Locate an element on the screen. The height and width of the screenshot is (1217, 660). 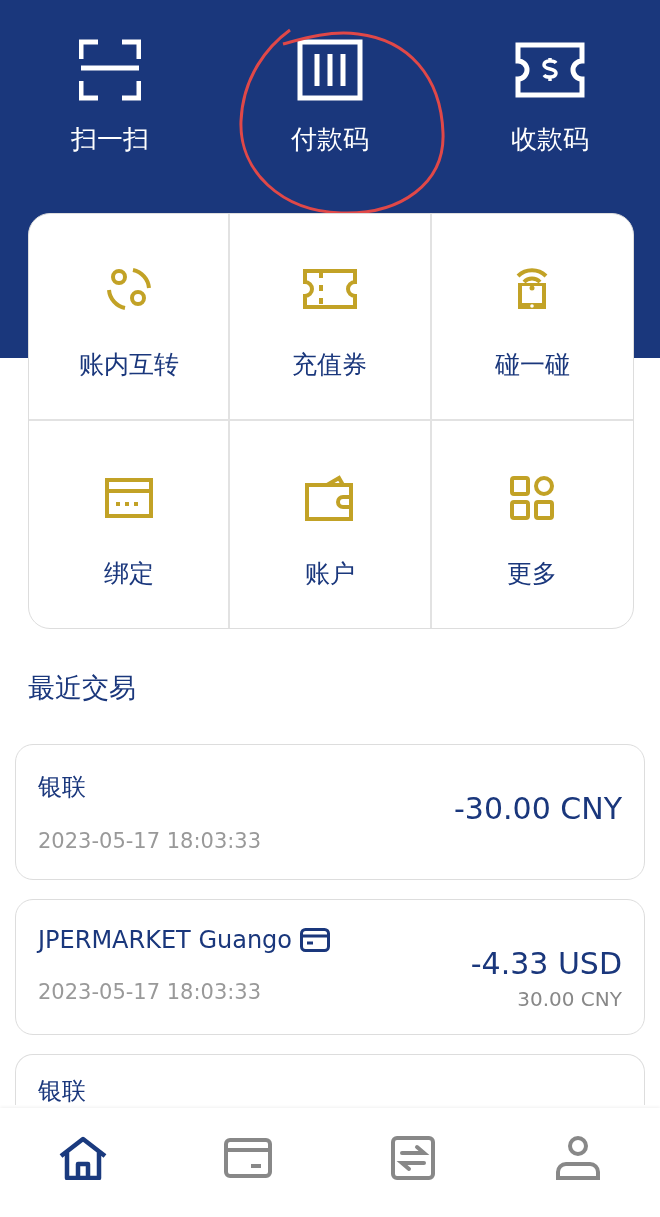
ticket-icon is located at coordinates (330, 289).